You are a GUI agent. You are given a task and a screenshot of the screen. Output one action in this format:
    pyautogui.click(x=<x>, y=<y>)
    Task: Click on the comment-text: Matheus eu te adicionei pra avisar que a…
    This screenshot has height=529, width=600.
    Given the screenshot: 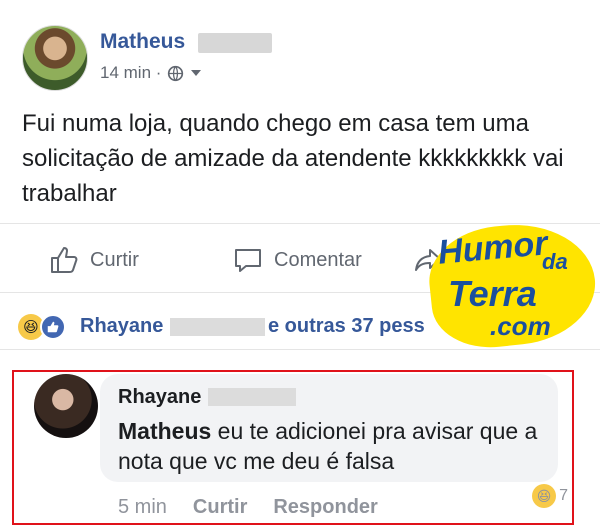 What is the action you would take?
    pyautogui.click(x=328, y=446)
    